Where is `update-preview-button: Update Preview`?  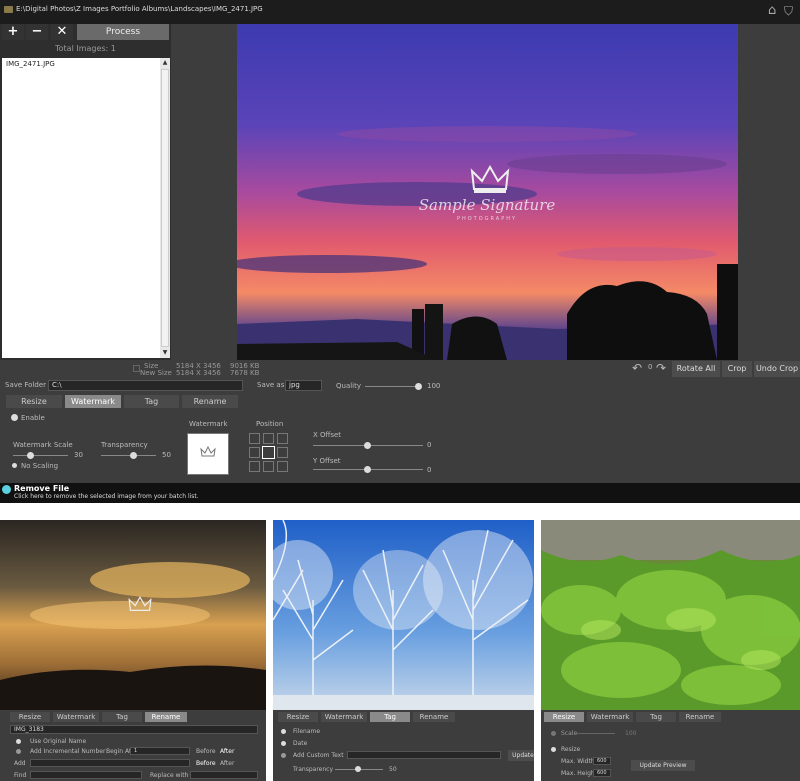
update-preview-button: Update Preview is located at coordinates (663, 765).